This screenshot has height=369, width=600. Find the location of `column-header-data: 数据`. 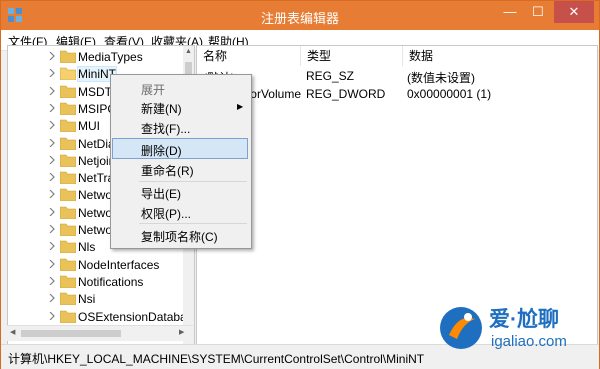

column-header-data: 数据 is located at coordinates (500, 56).